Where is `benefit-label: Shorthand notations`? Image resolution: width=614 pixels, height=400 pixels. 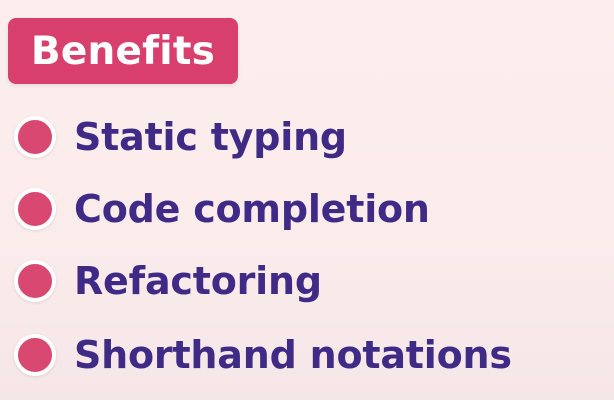 benefit-label: Shorthand notations is located at coordinates (293, 355).